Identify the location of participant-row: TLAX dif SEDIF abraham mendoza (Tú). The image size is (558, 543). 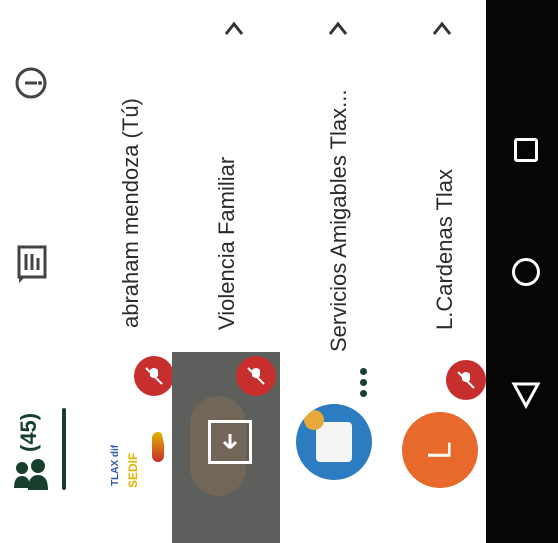
(135, 271).